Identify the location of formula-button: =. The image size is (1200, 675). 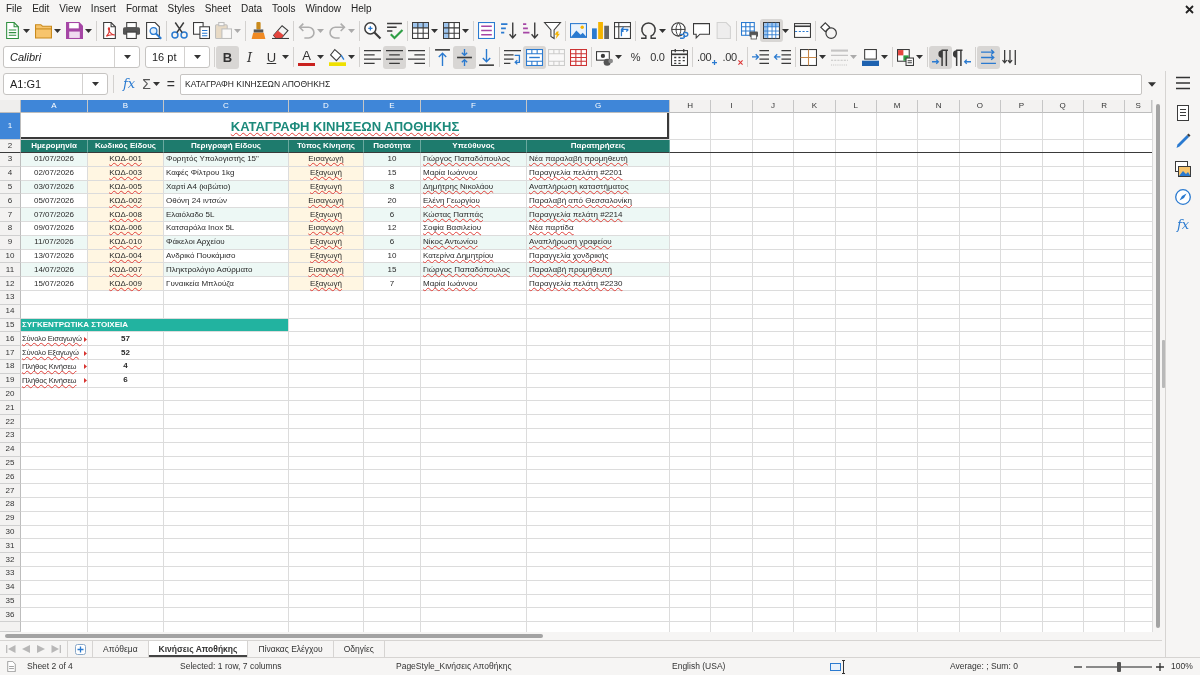
(170, 84).